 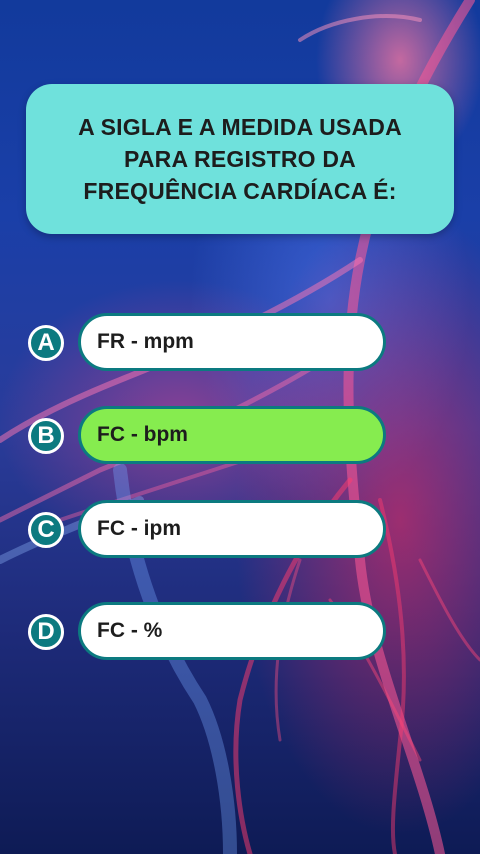 I want to click on option-b: B FC - bpm, so click(x=206, y=435).